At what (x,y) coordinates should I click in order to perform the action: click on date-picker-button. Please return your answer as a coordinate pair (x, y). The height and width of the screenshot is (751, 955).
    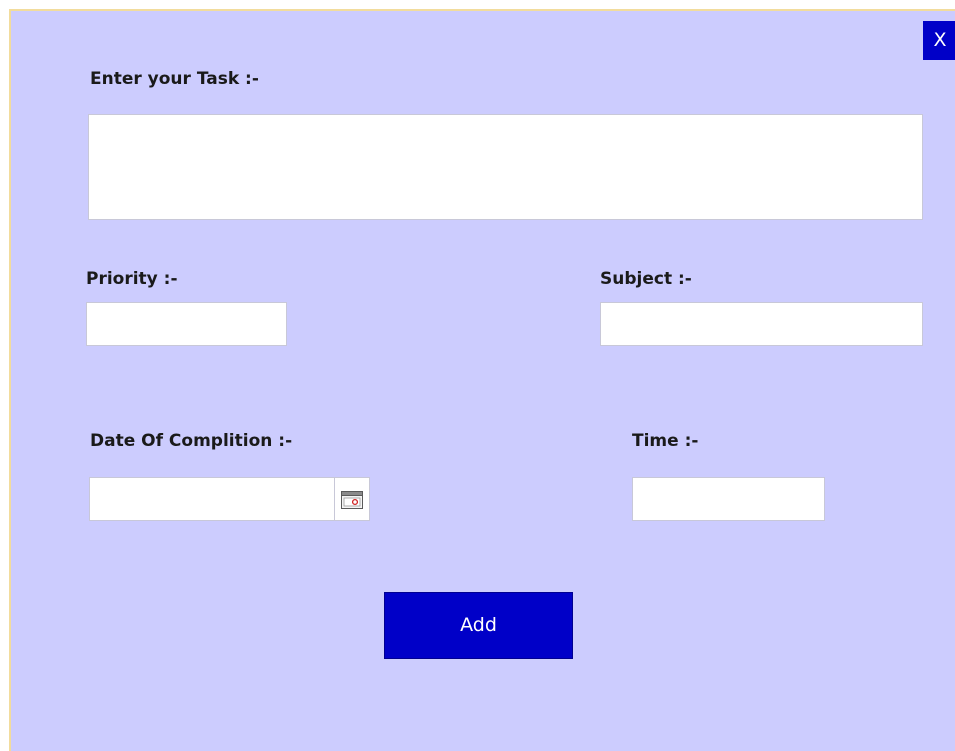
    Looking at the image, I should click on (352, 499).